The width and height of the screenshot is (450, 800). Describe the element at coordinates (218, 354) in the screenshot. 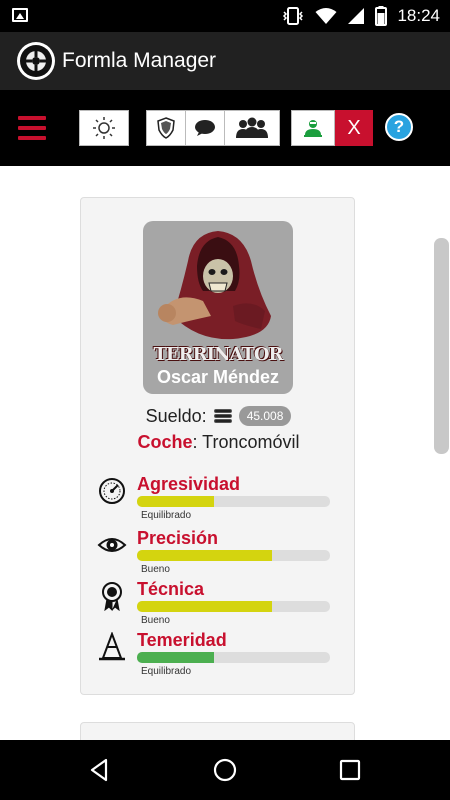

I see `portrait-logo-text: TERRINATOR` at that location.